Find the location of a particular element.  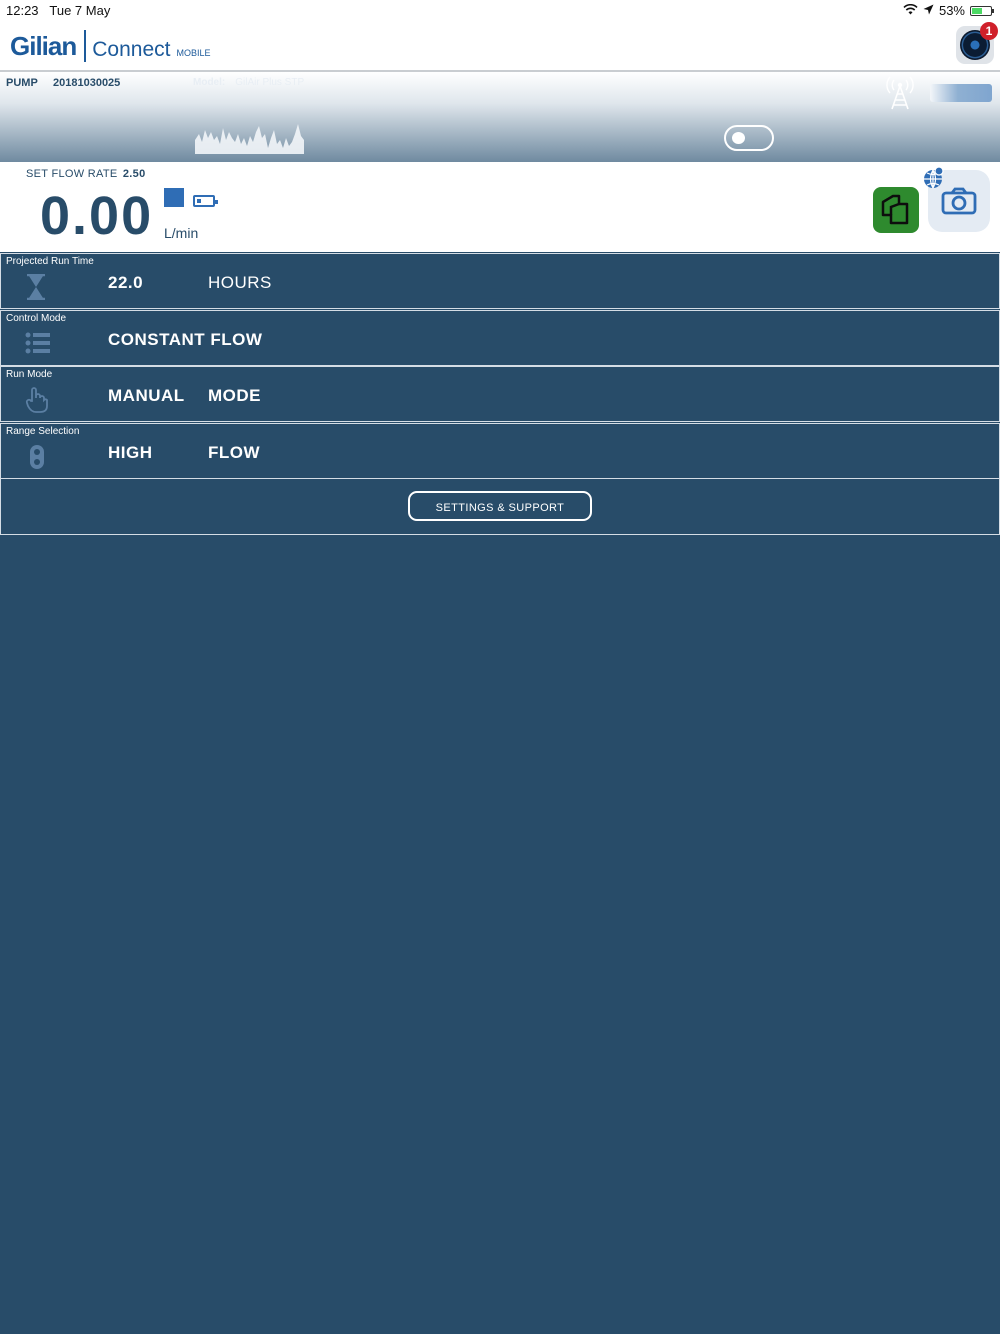

flow-section: SET FLOW RATE 2.50 0.00 L/min is located at coordinates (500, 207).